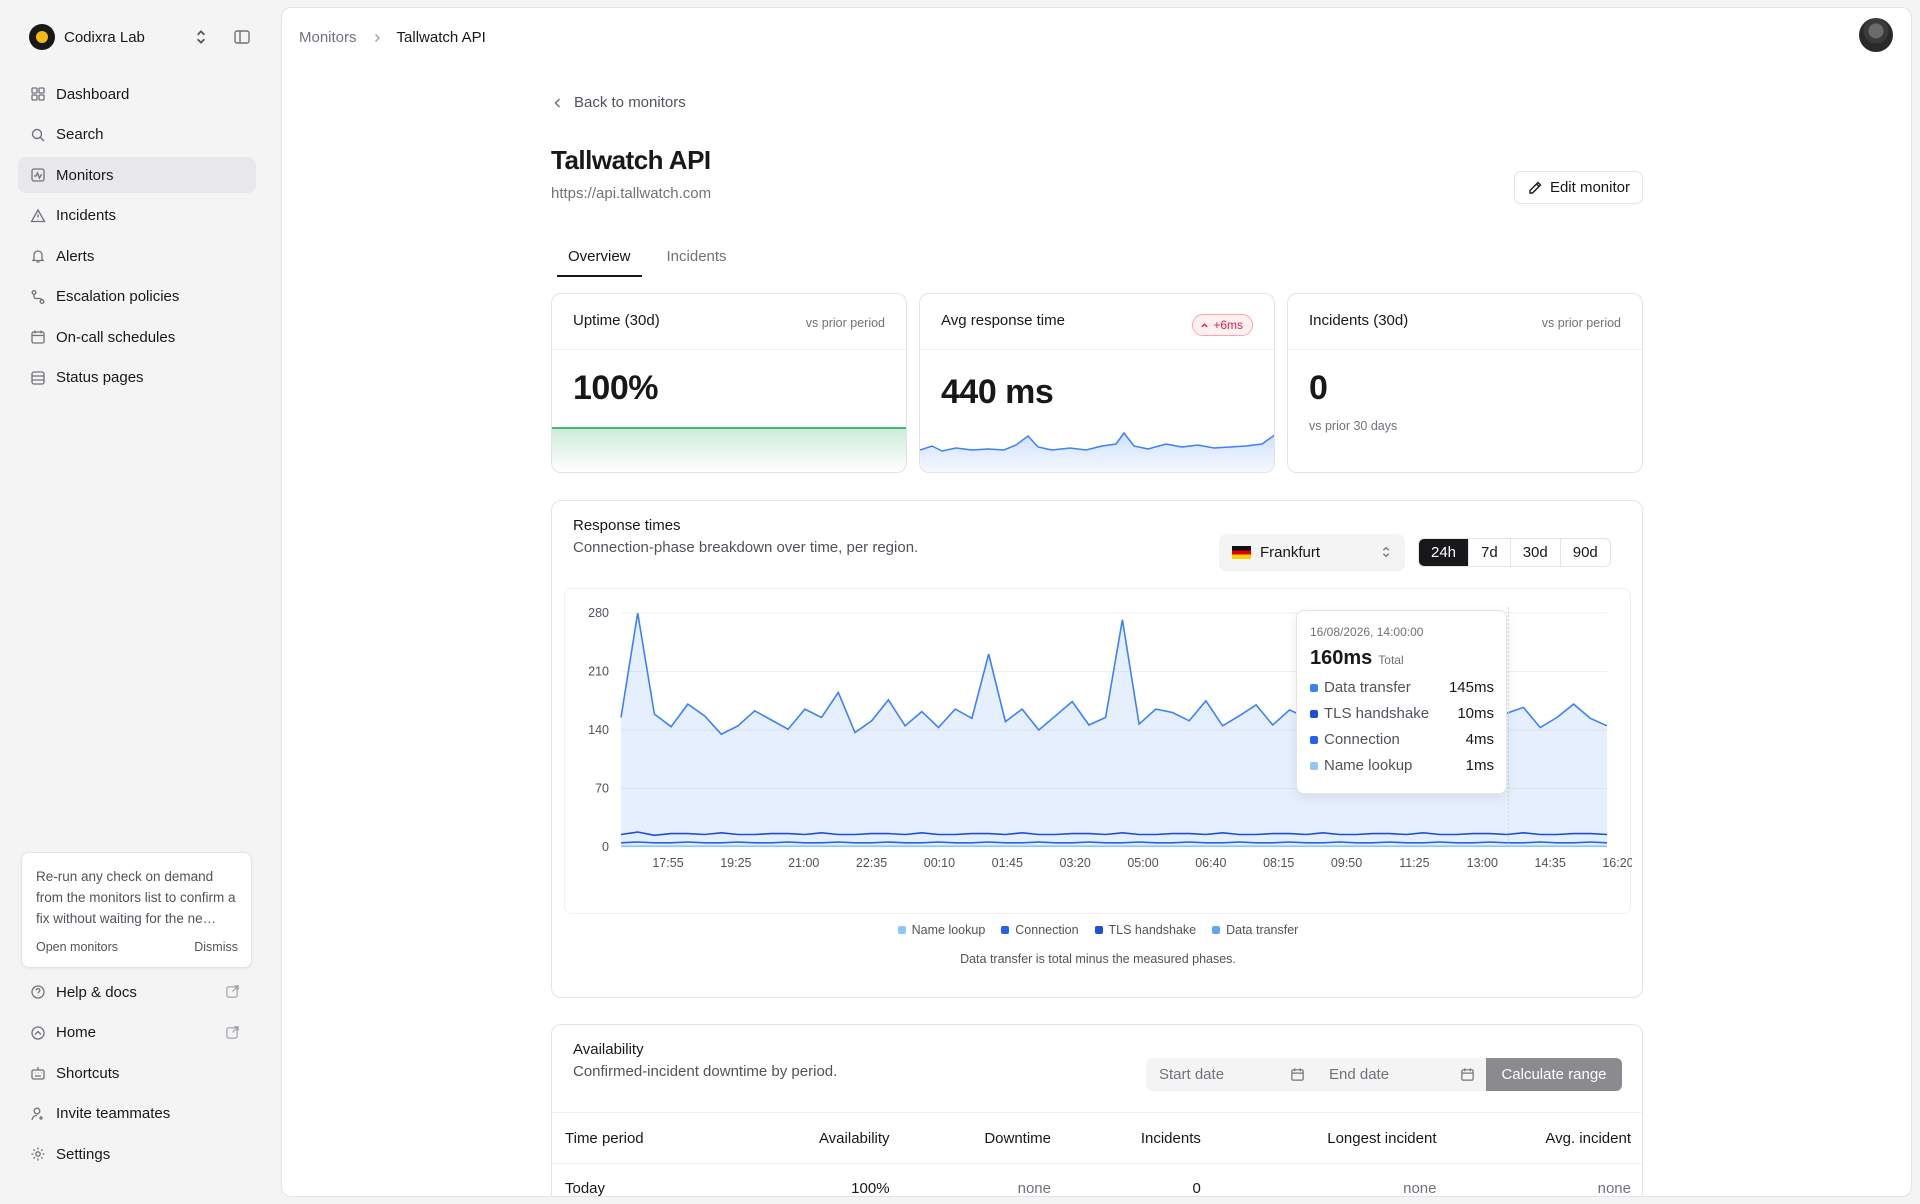 This screenshot has height=1204, width=1920. Describe the element at coordinates (1007, 863) in the screenshot. I see `x-tick-label: 01:45` at that location.